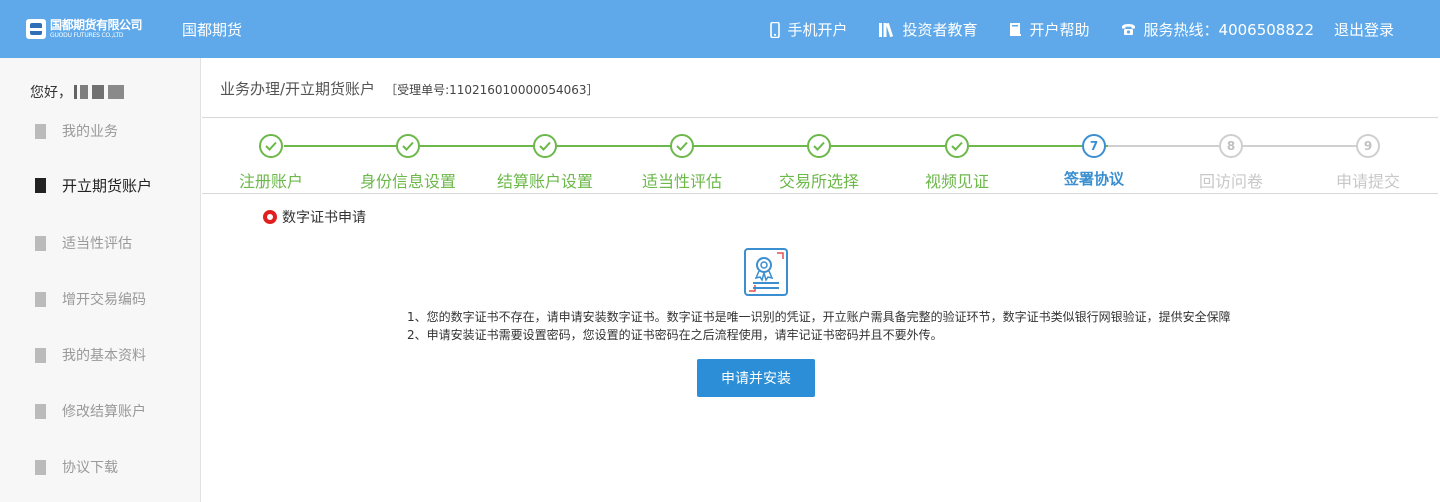 This screenshot has width=1440, height=502. Describe the element at coordinates (90, 132) in the screenshot. I see `sidebar-item-label: 我的业务` at that location.